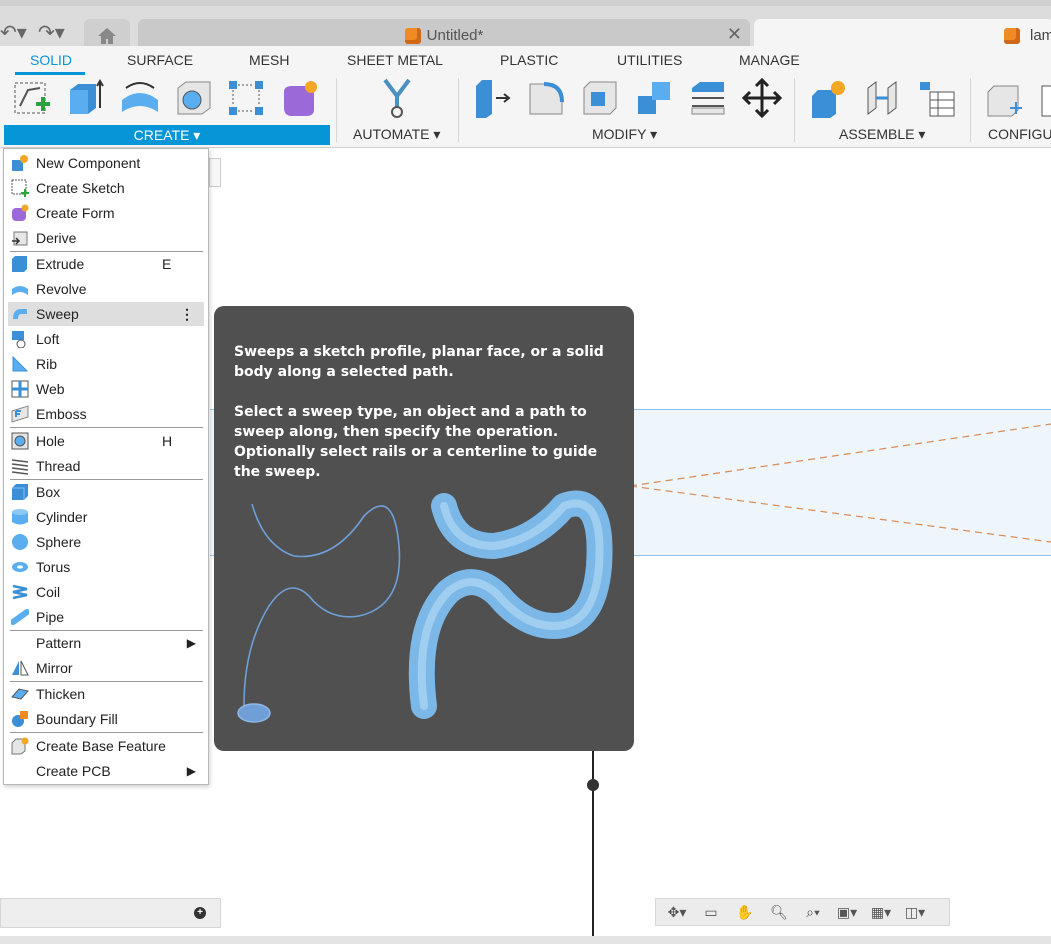  I want to click on combine-tool, so click(654, 98).